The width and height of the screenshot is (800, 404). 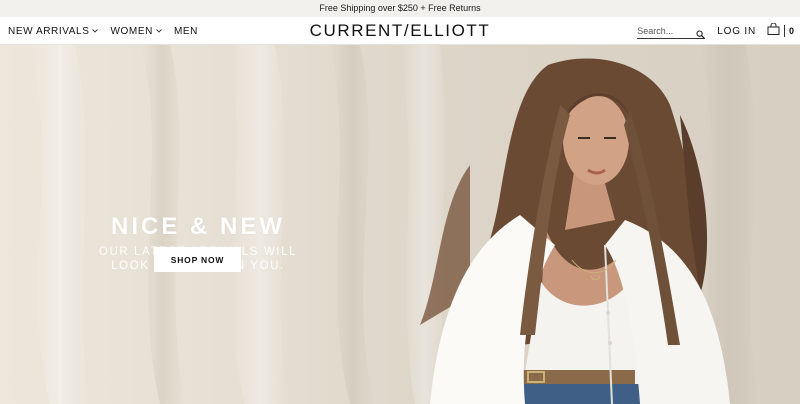 I want to click on cart-divider, so click(x=784, y=31).